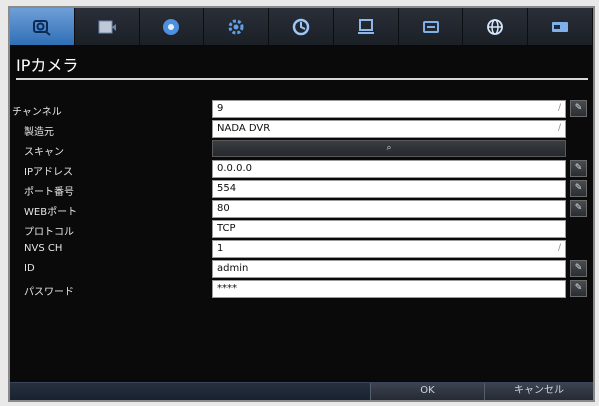 The height and width of the screenshot is (406, 599). I want to click on ip-value: 0.0.0.0, so click(234, 168).